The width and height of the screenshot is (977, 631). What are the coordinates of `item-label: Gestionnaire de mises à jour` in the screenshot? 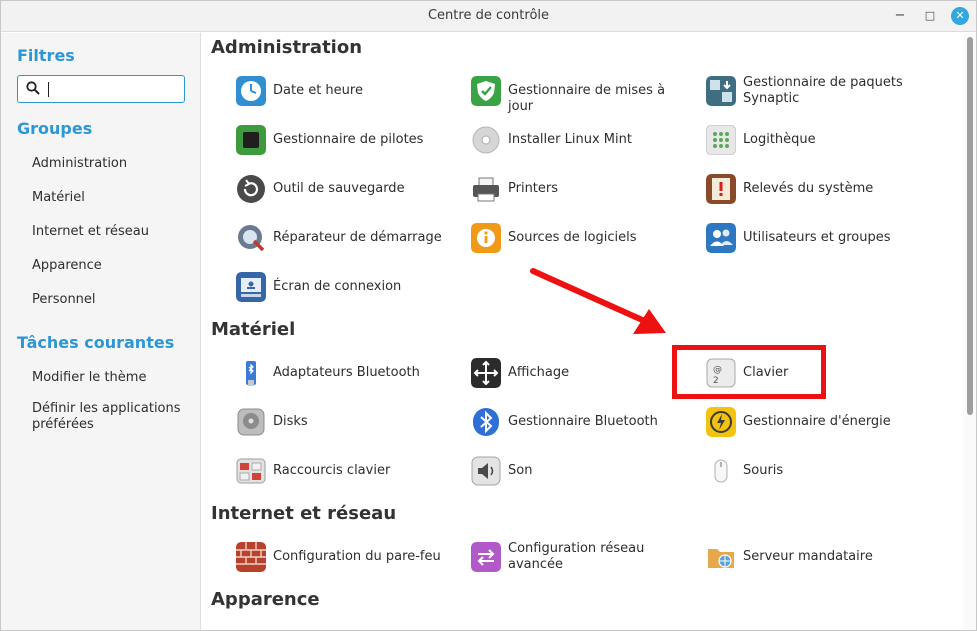 It's located at (587, 98).